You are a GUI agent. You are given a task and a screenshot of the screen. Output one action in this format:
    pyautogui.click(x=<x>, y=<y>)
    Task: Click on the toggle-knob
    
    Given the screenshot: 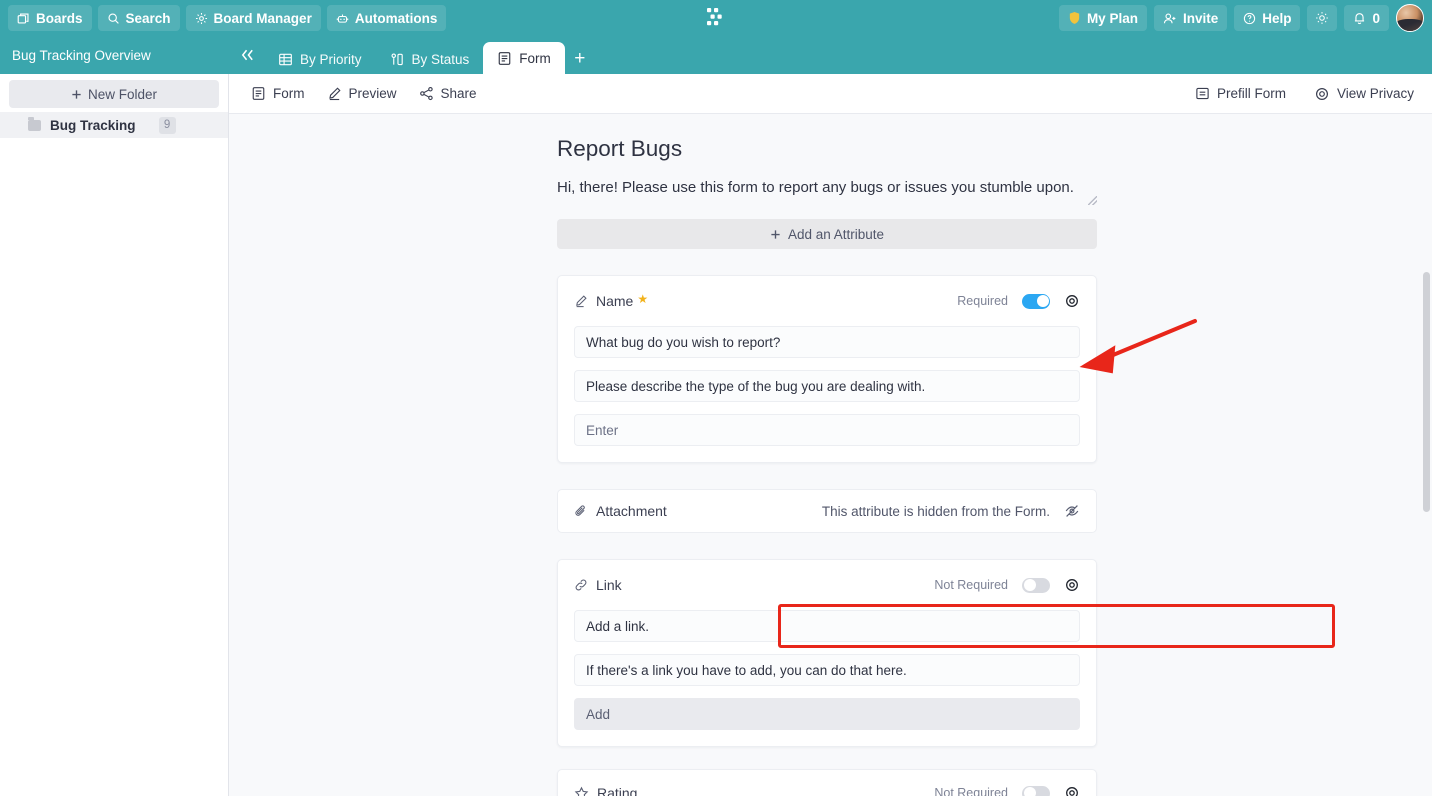 What is the action you would take?
    pyautogui.click(x=1042, y=301)
    